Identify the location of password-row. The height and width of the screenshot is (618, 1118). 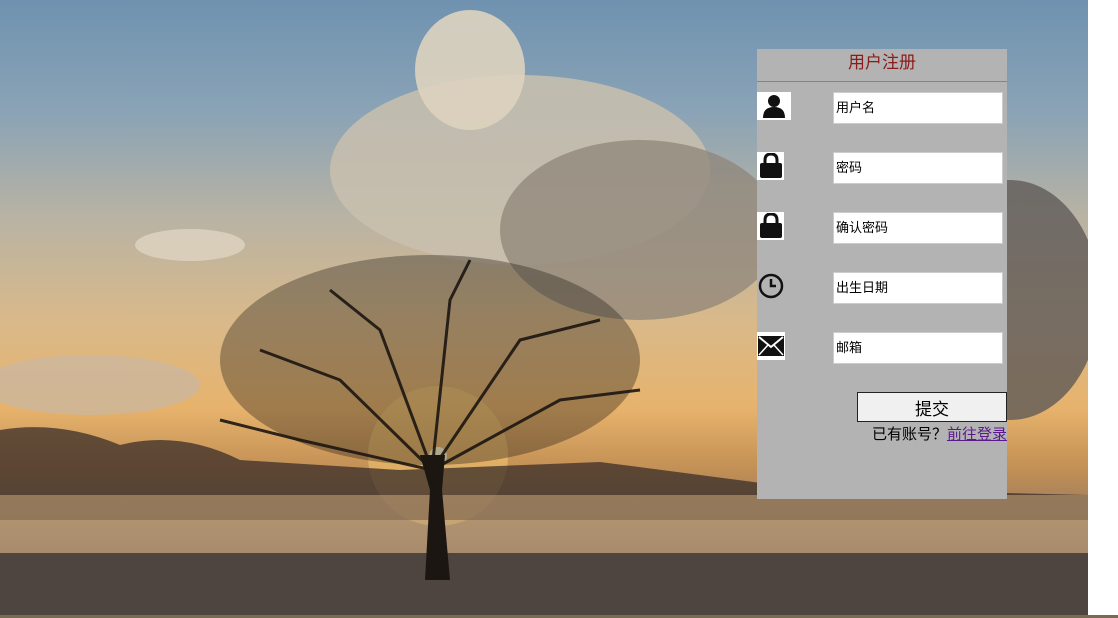
(882, 170).